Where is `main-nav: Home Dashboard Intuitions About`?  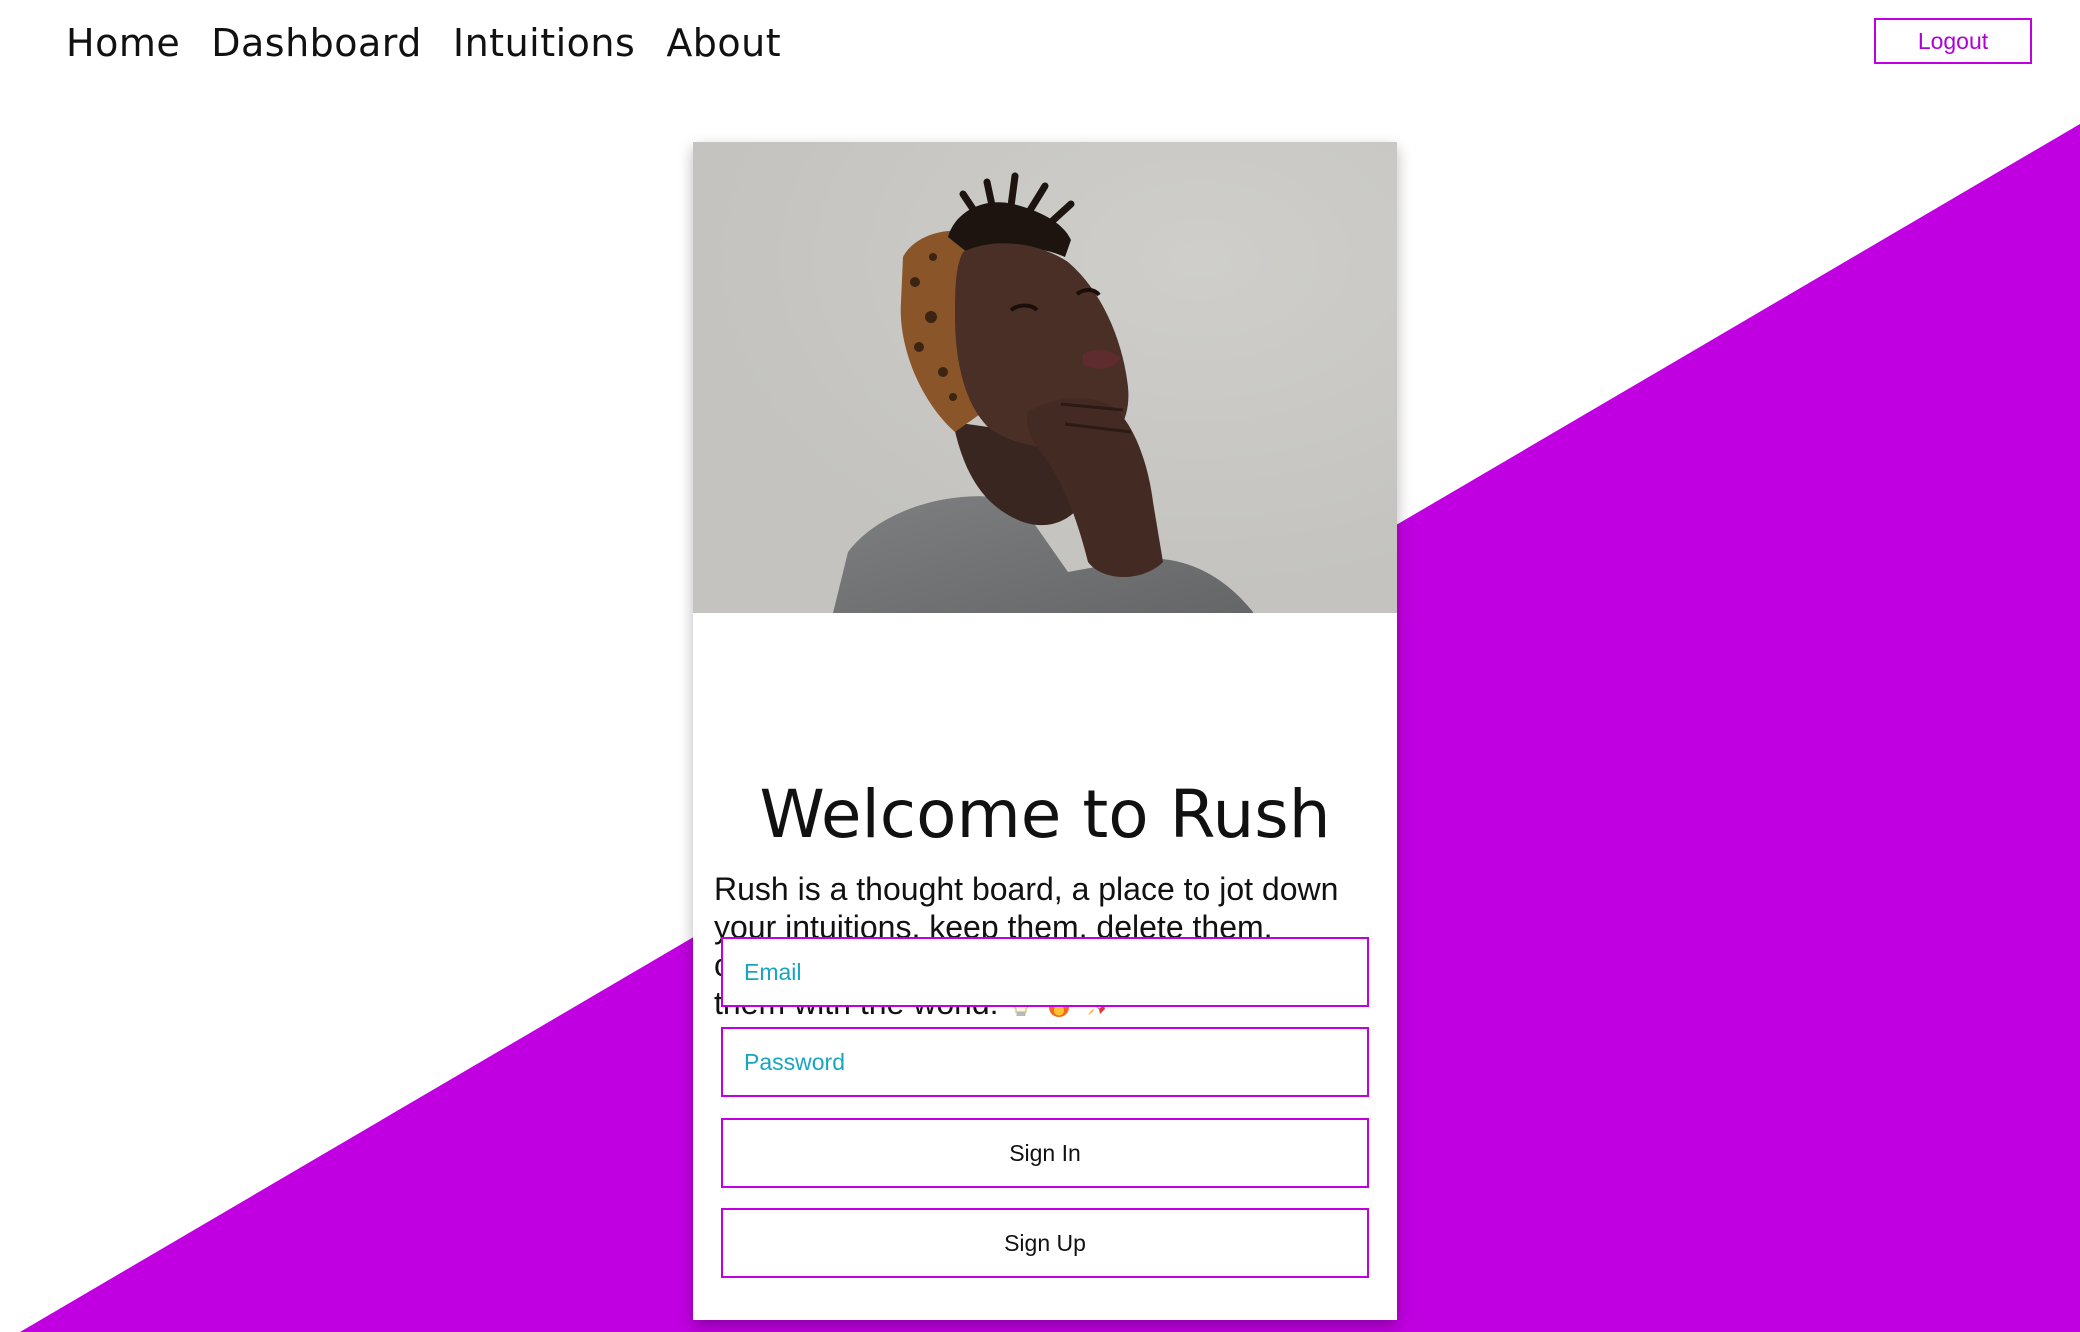
main-nav: Home Dashboard Intuitions About is located at coordinates (423, 43).